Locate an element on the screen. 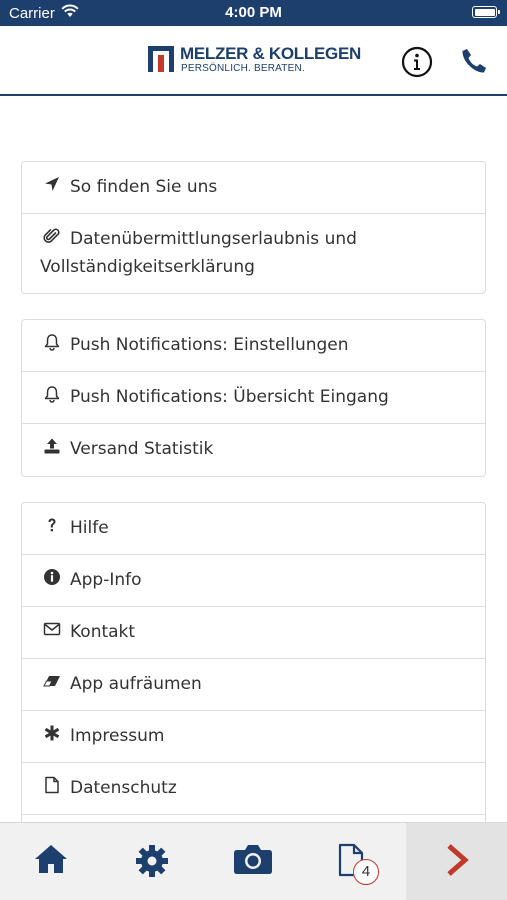  paperclip-icon is located at coordinates (51, 235).